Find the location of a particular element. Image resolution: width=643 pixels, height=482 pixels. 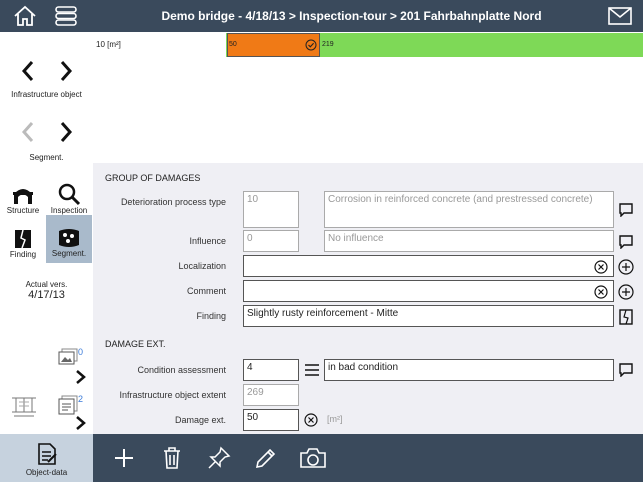

bar-orange: 50 is located at coordinates (273, 45).